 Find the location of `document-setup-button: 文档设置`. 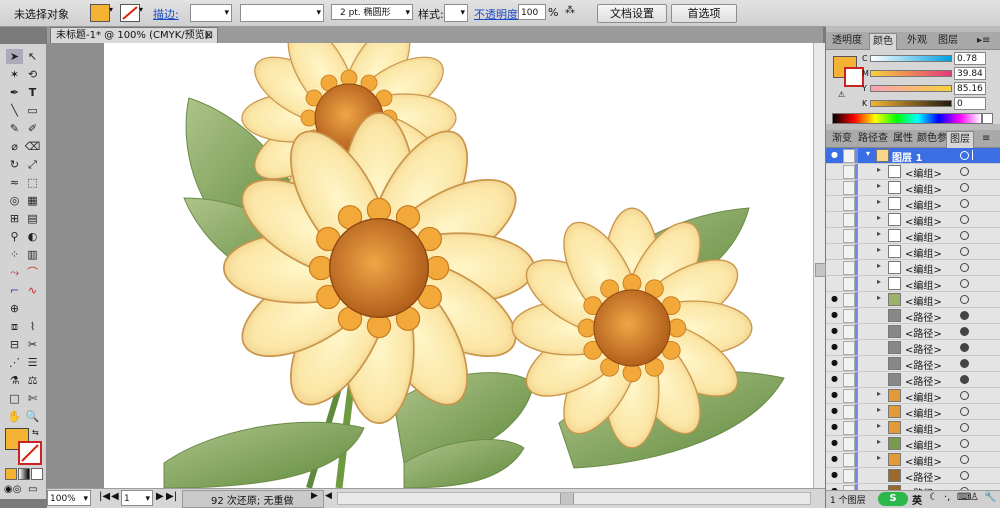

document-setup-button: 文档设置 is located at coordinates (632, 13).